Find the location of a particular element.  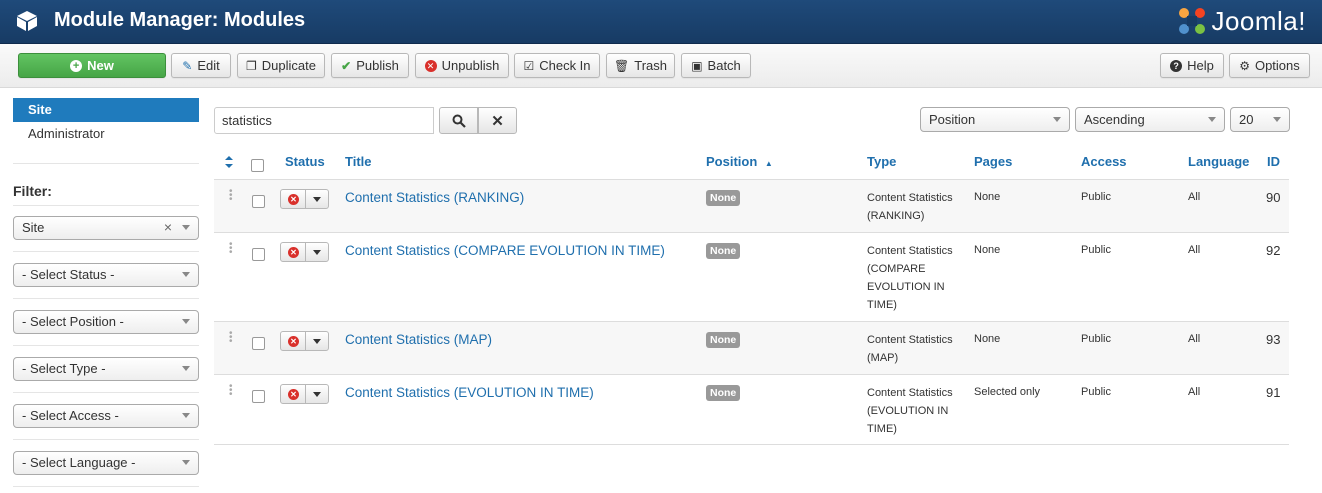

batch-icon: ▣ is located at coordinates (697, 65).